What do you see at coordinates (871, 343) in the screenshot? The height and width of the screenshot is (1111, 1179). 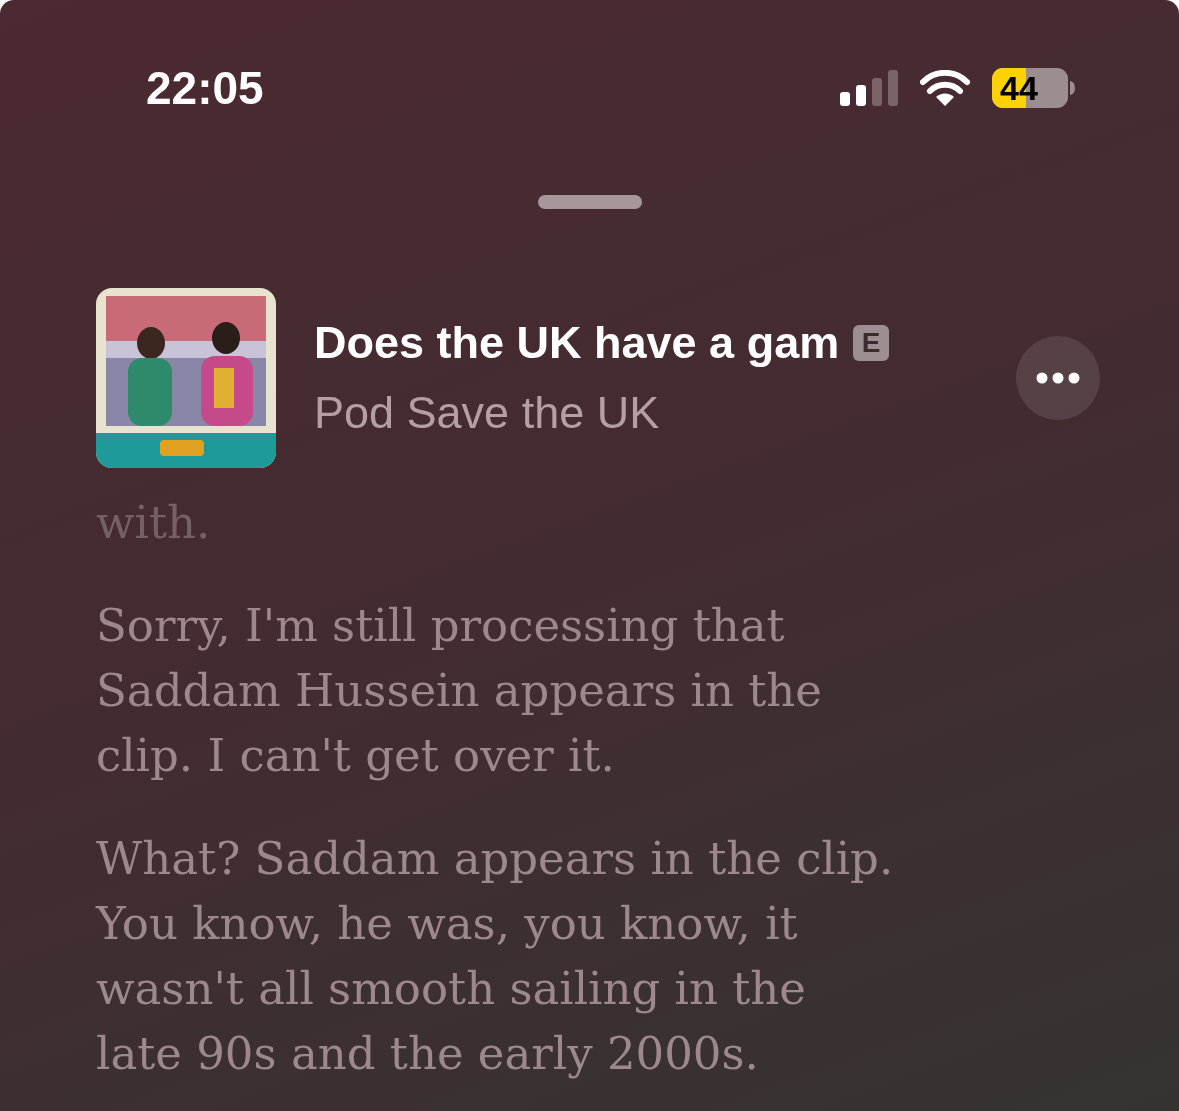 I see `explicit-badge: E` at bounding box center [871, 343].